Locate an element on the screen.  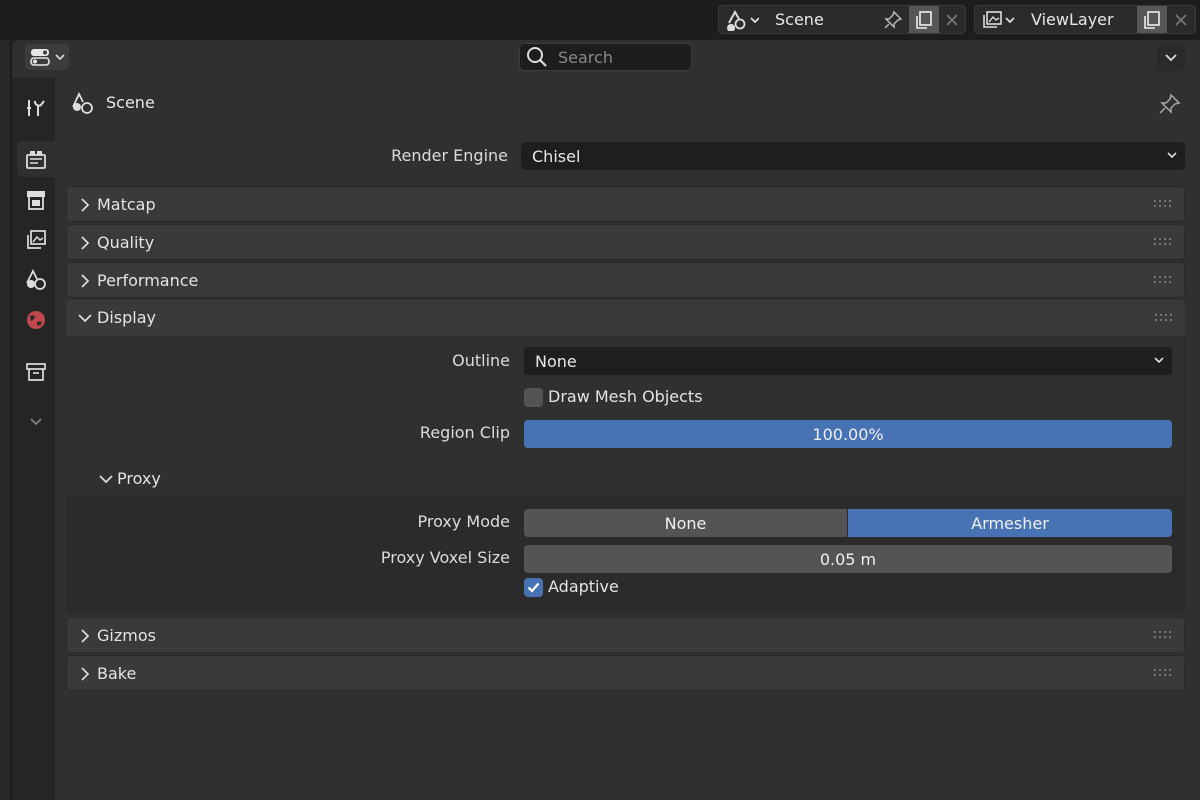
section-title: Bake is located at coordinates (117, 673).